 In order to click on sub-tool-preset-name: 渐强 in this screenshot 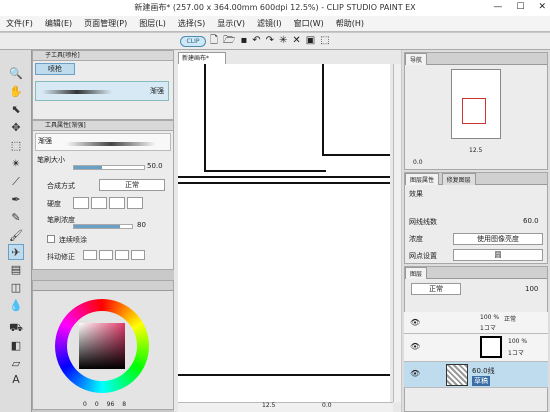, I will do `click(157, 91)`.